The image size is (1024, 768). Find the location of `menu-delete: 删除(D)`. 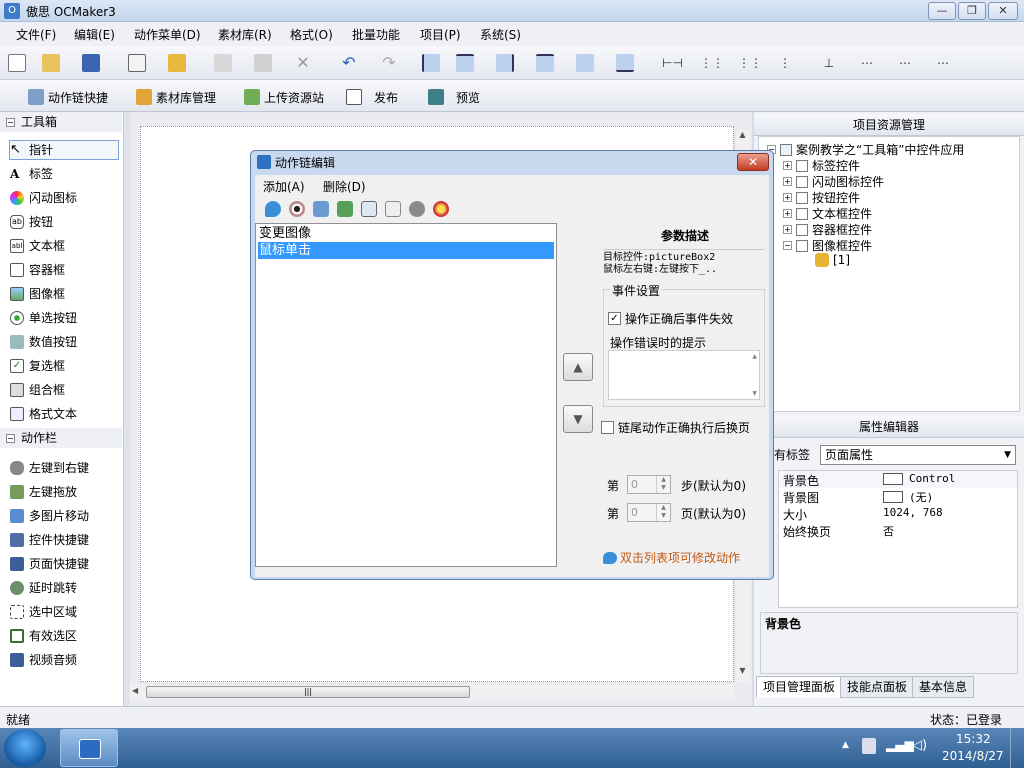

menu-delete: 删除(D) is located at coordinates (344, 186).